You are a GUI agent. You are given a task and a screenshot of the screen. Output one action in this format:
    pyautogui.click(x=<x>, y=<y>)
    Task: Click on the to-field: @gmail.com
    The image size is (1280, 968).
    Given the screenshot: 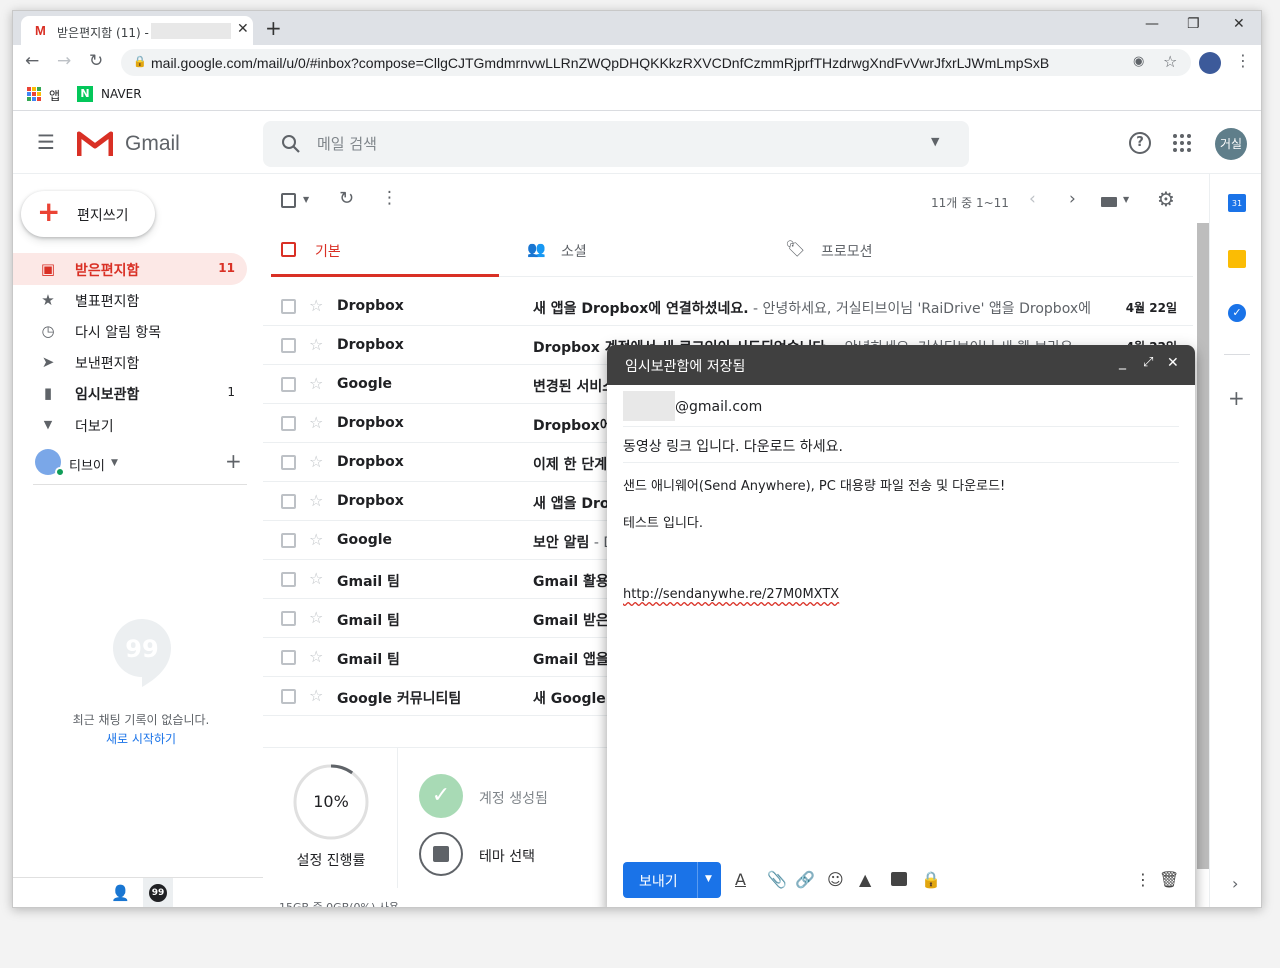 What is the action you would take?
    pyautogui.click(x=901, y=407)
    